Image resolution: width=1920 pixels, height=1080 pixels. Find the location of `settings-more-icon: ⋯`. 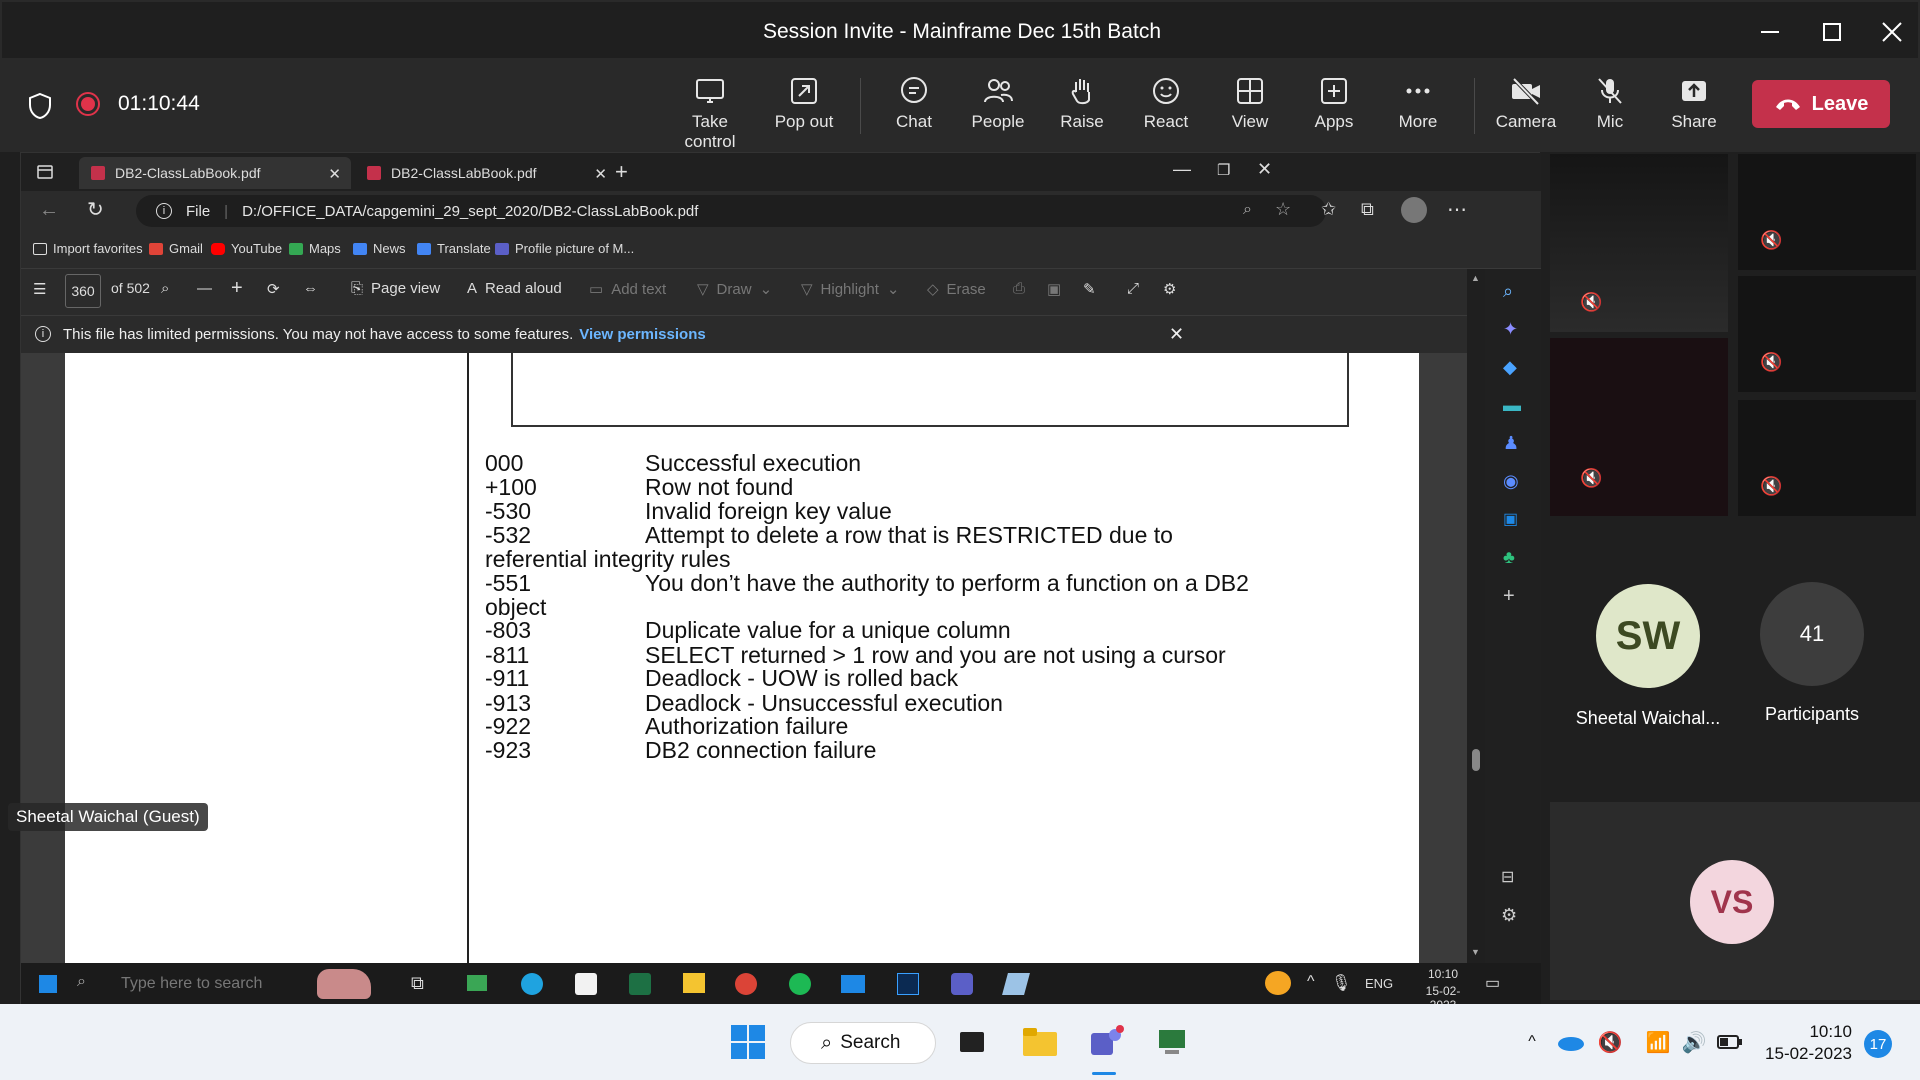

settings-more-icon: ⋯ is located at coordinates (1457, 209).